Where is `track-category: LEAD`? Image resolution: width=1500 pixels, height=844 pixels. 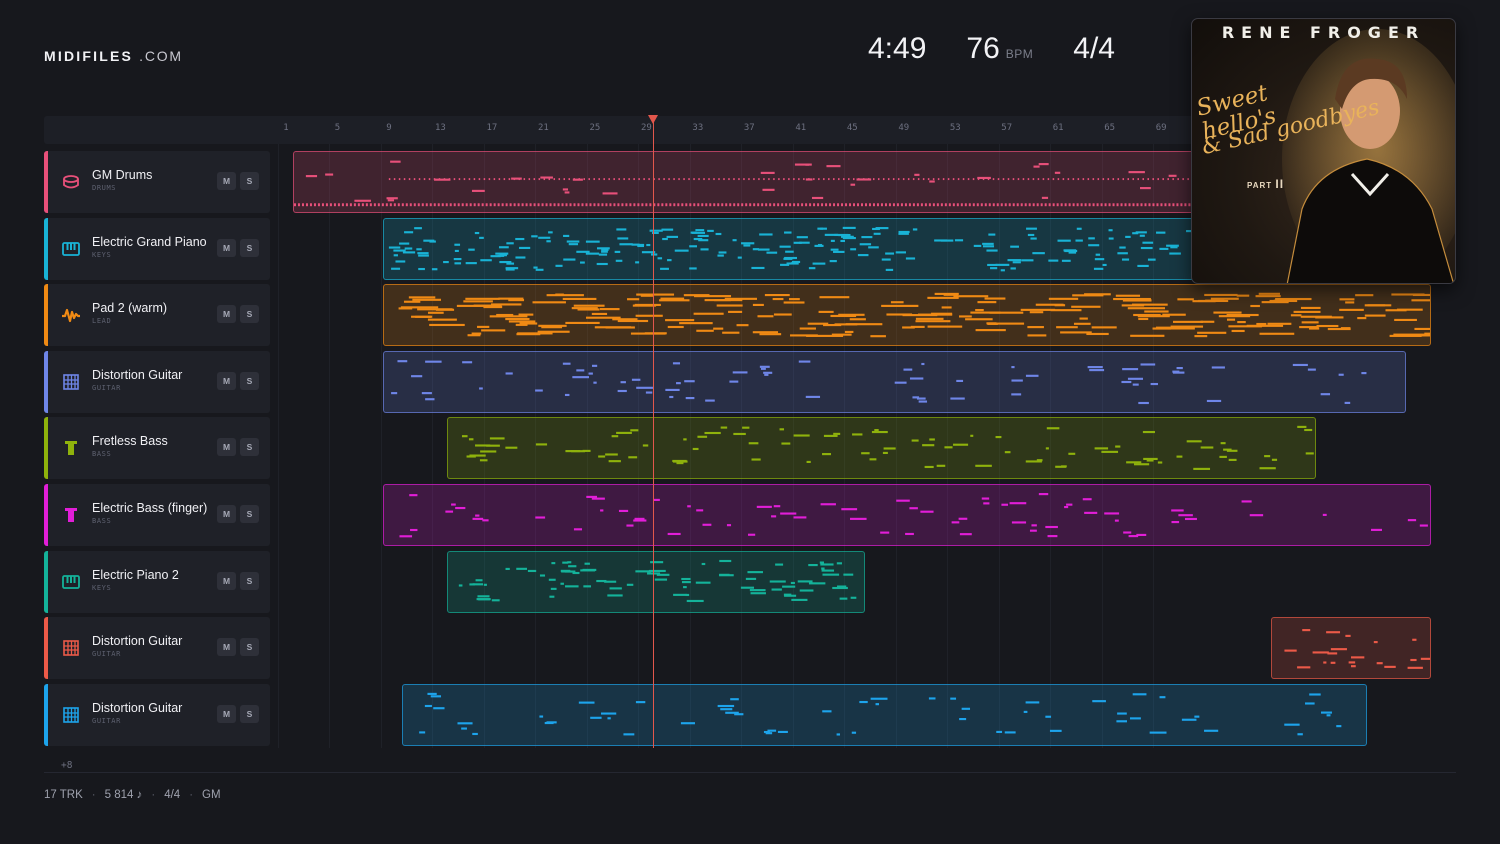 track-category: LEAD is located at coordinates (102, 321).